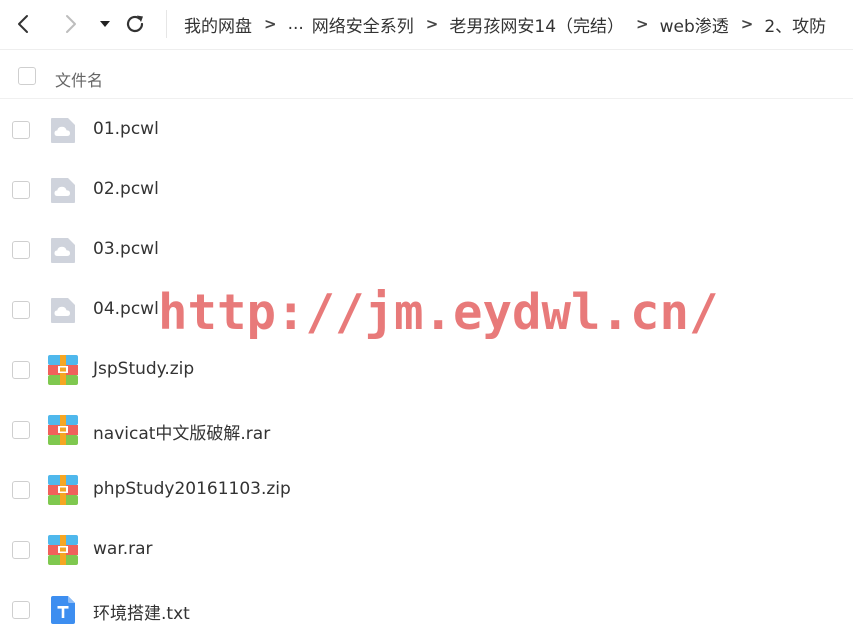 Image resolution: width=853 pixels, height=640 pixels. I want to click on file-name: 01.pcwl, so click(126, 129).